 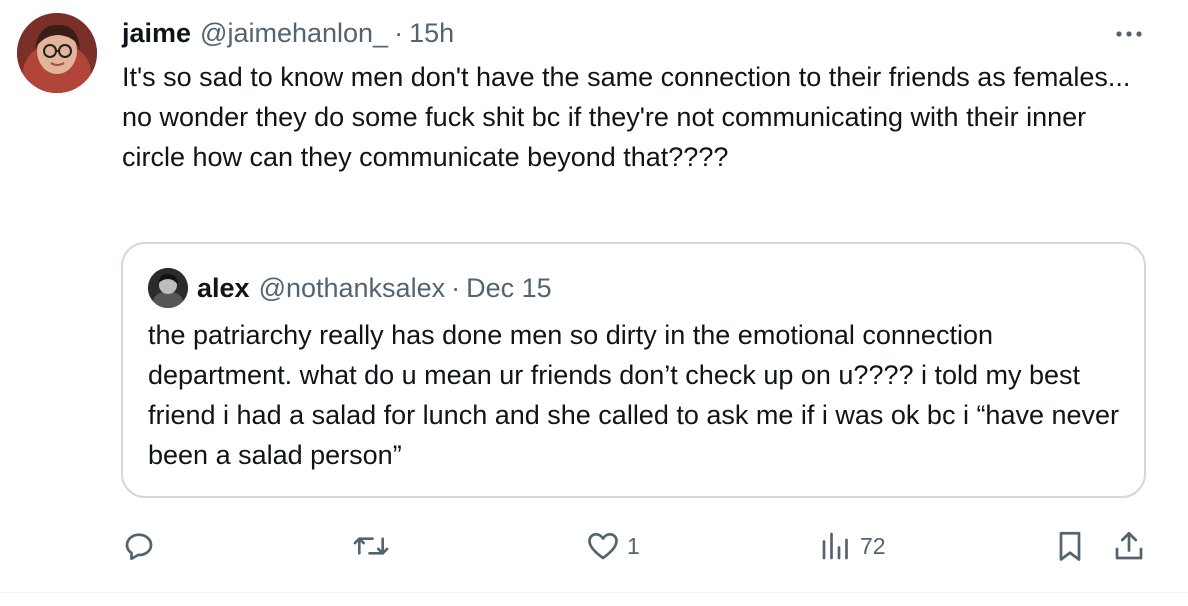 I want to click on reply-icon, so click(x=139, y=546).